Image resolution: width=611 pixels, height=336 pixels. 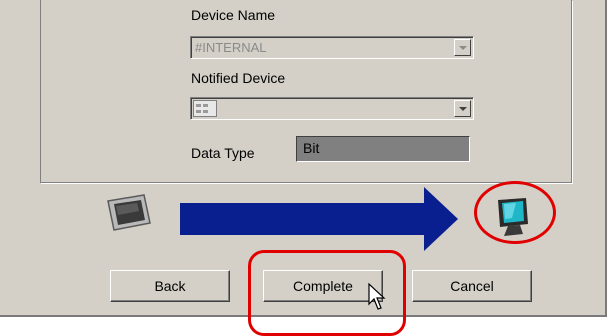 I want to click on display-panel-icon, so click(x=129, y=214).